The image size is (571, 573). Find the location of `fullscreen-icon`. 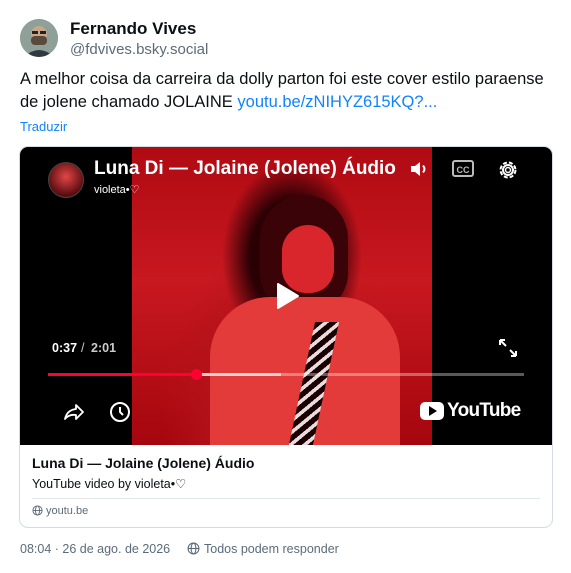

fullscreen-icon is located at coordinates (508, 348).